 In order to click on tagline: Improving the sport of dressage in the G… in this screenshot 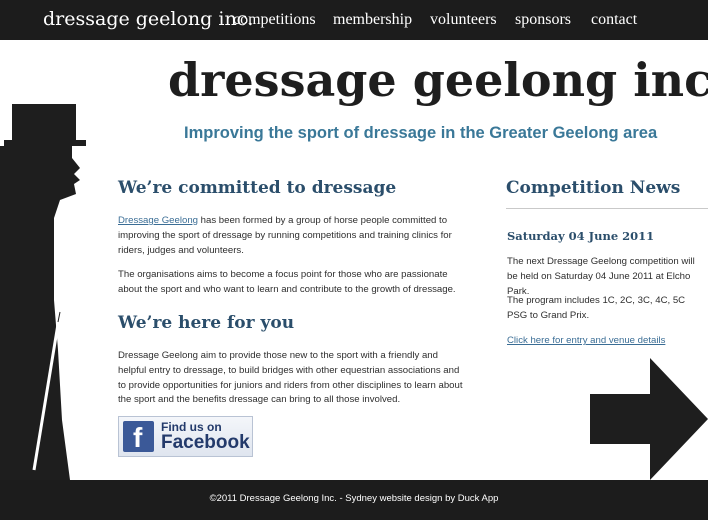, I will do `click(421, 133)`.